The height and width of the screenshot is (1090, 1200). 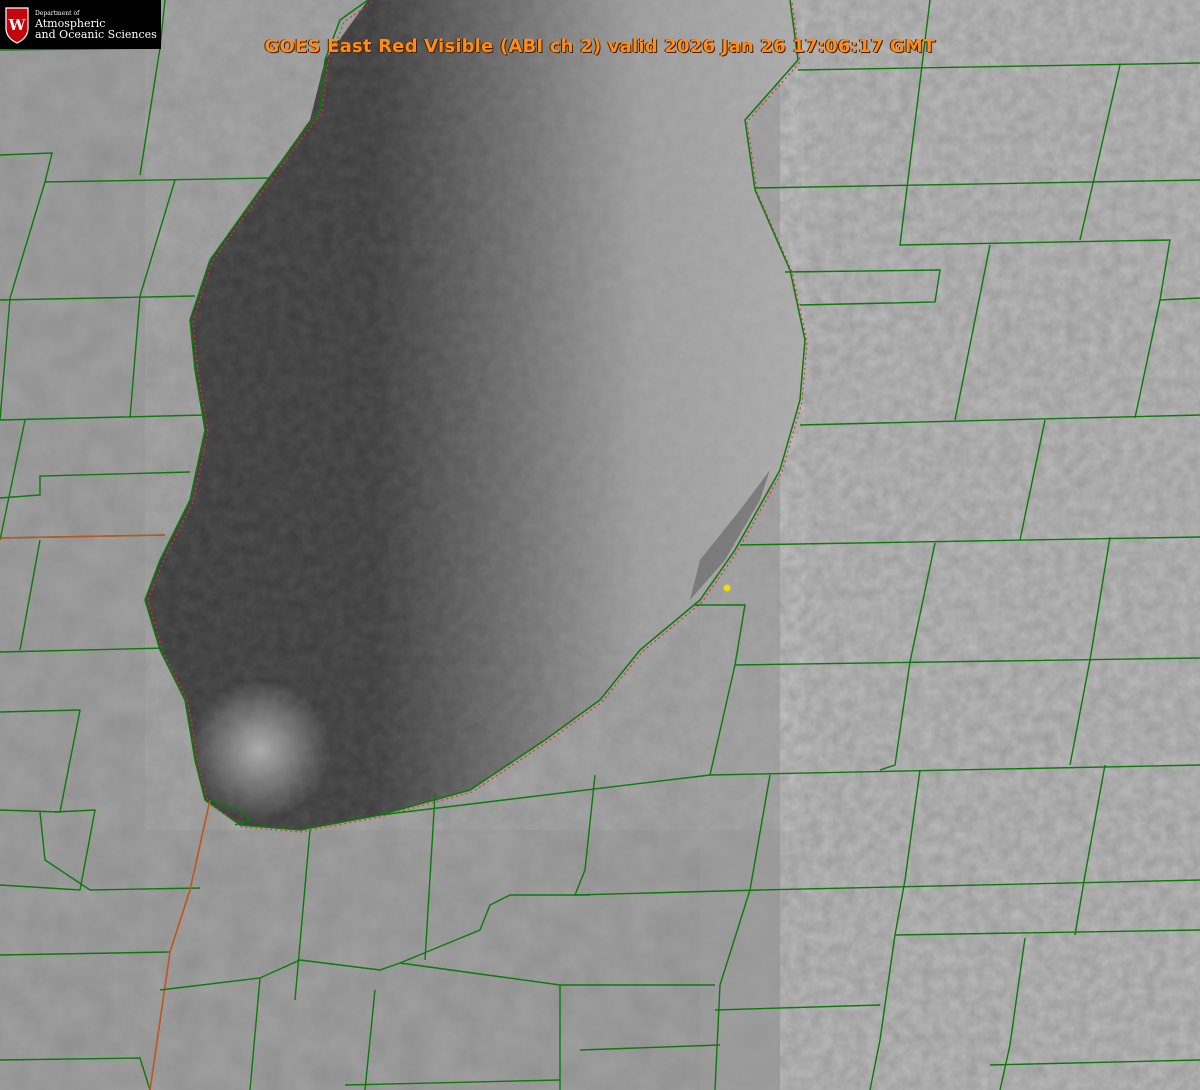 What do you see at coordinates (70, 23) in the screenshot?
I see `logo-atmospheric: Atmospheric` at bounding box center [70, 23].